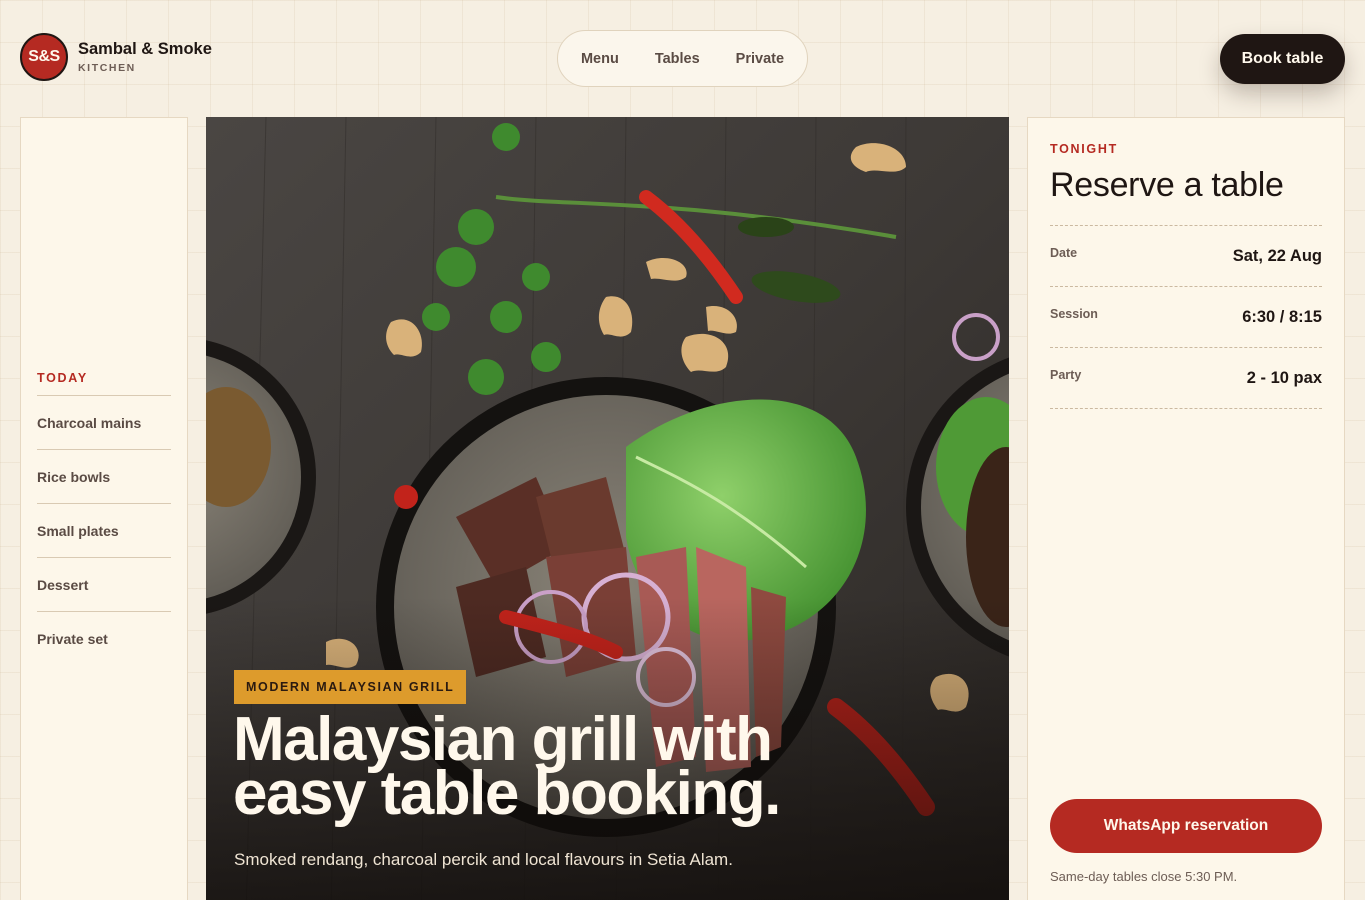 The width and height of the screenshot is (1365, 900). I want to click on nav-item-tables: Tables, so click(677, 59).